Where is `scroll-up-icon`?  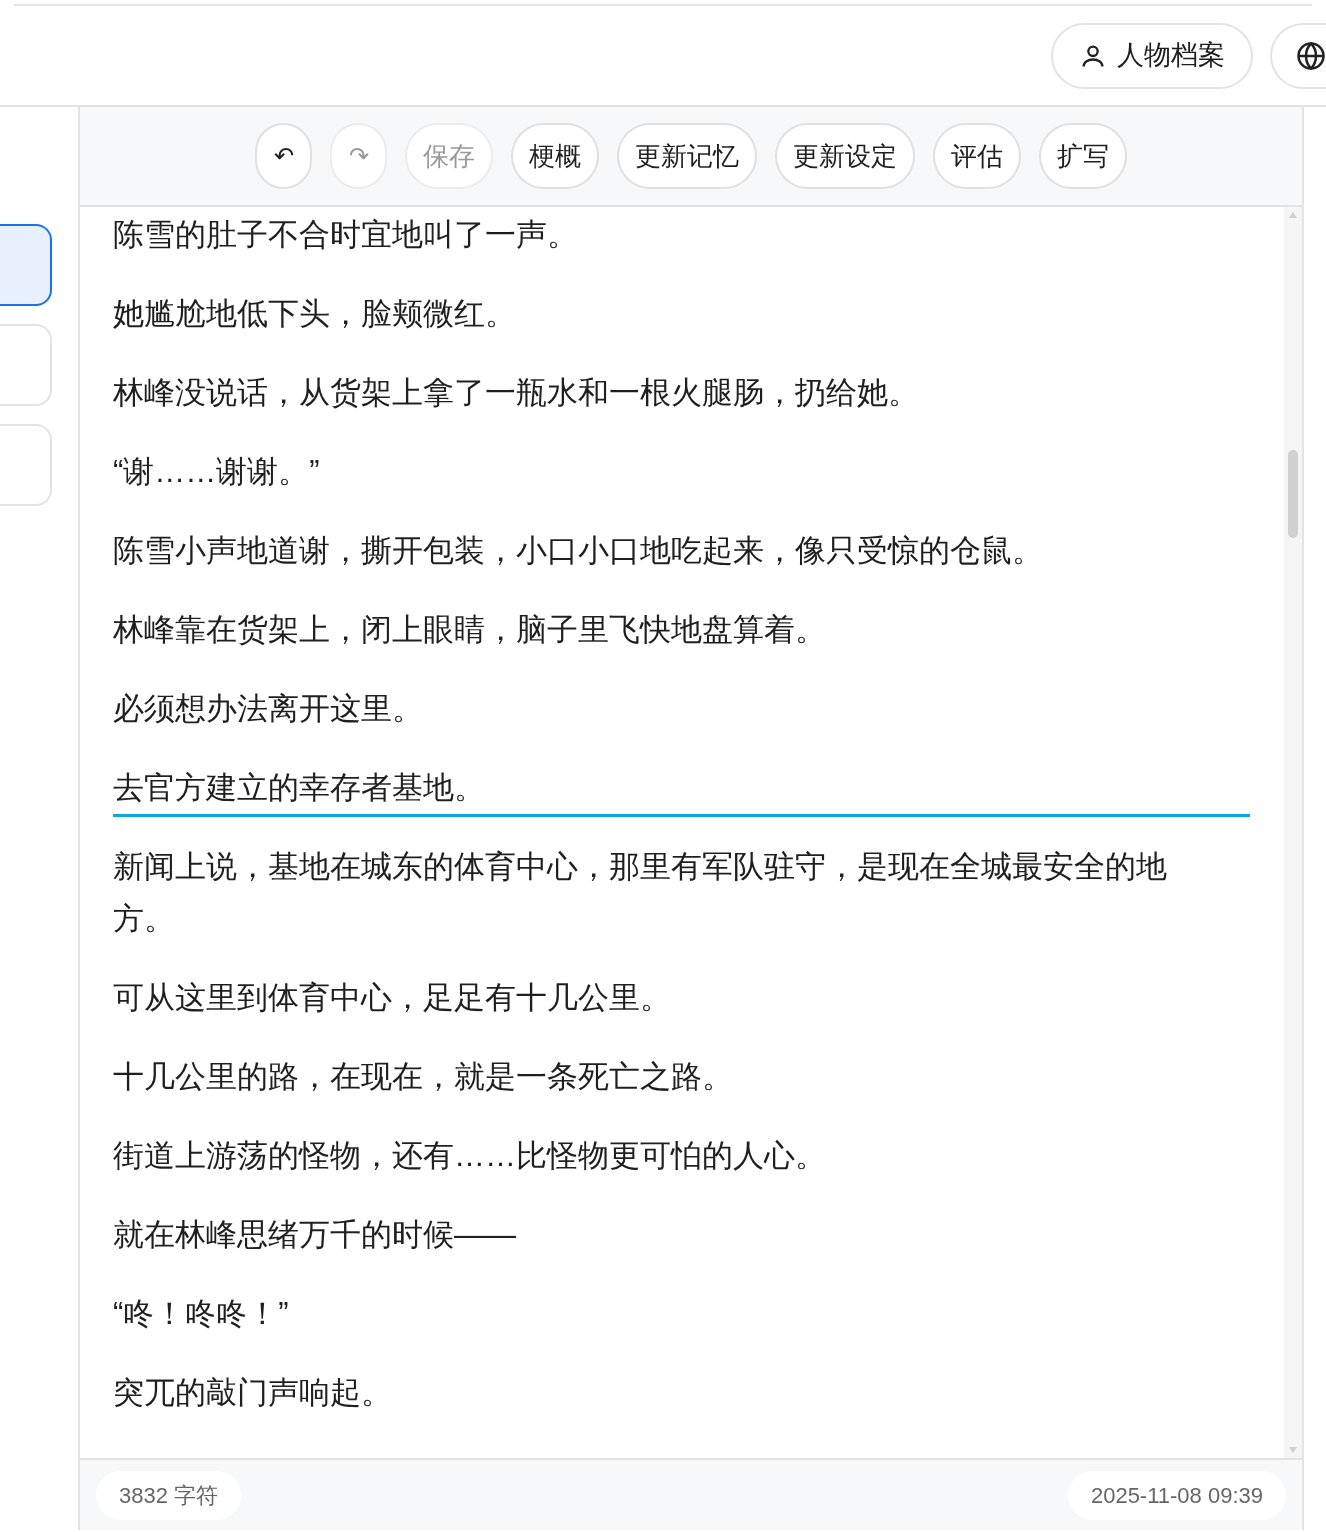
scroll-up-icon is located at coordinates (1293, 215).